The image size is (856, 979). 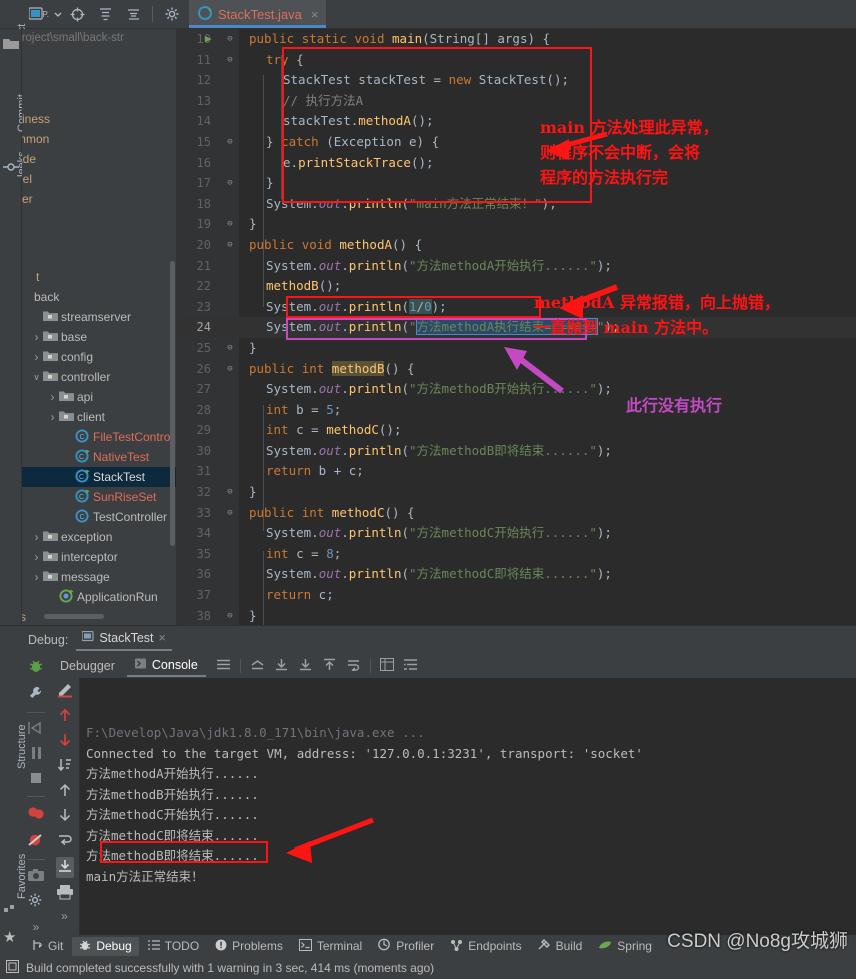 I want to click on edit-pencil-icon, so click(x=65, y=691).